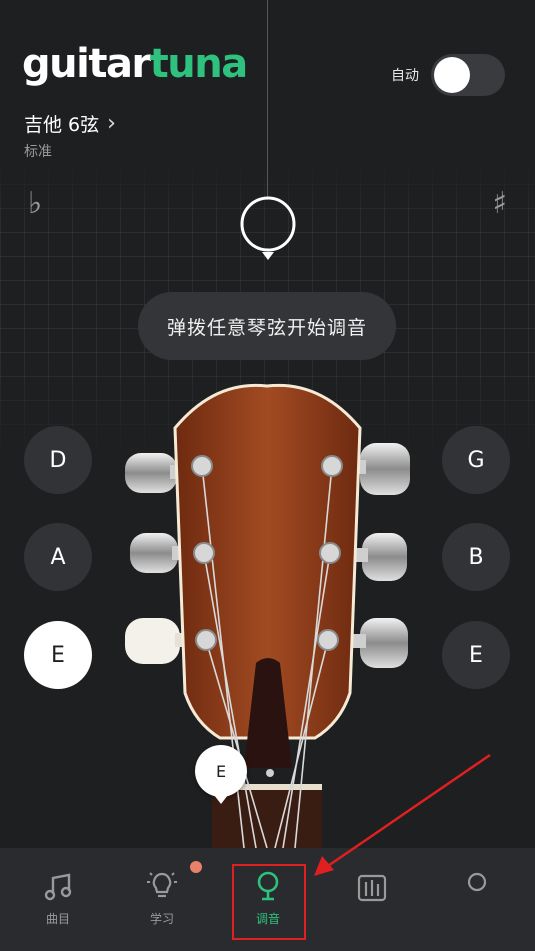 The image size is (535, 951). What do you see at coordinates (58, 460) in the screenshot?
I see `string-button-d: D` at bounding box center [58, 460].